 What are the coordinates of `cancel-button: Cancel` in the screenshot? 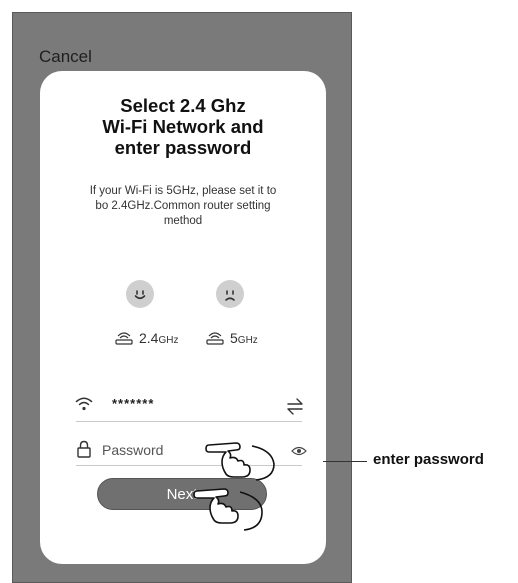 It's located at (65, 57).